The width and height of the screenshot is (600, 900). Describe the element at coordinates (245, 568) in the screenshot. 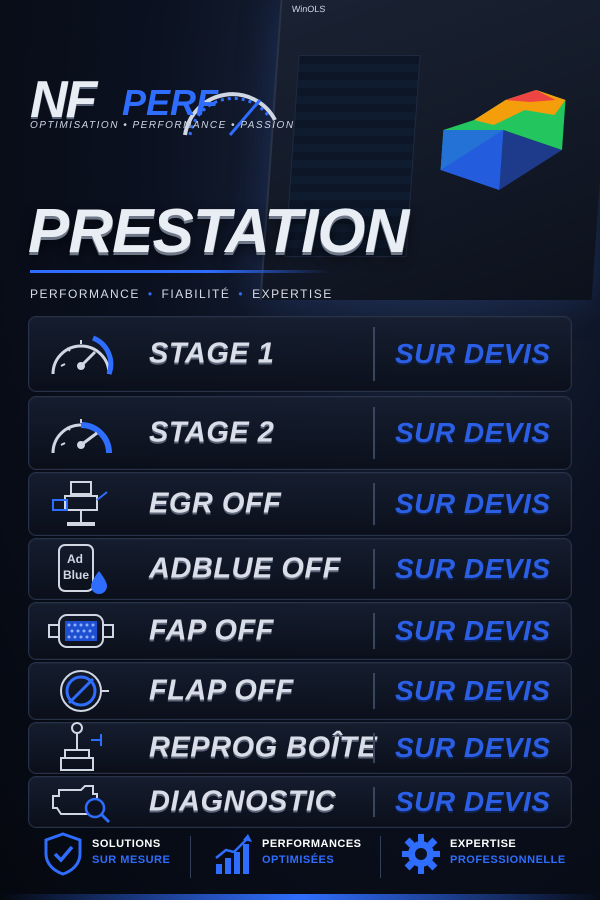

I see `service-name: ADBLUE OFF` at that location.